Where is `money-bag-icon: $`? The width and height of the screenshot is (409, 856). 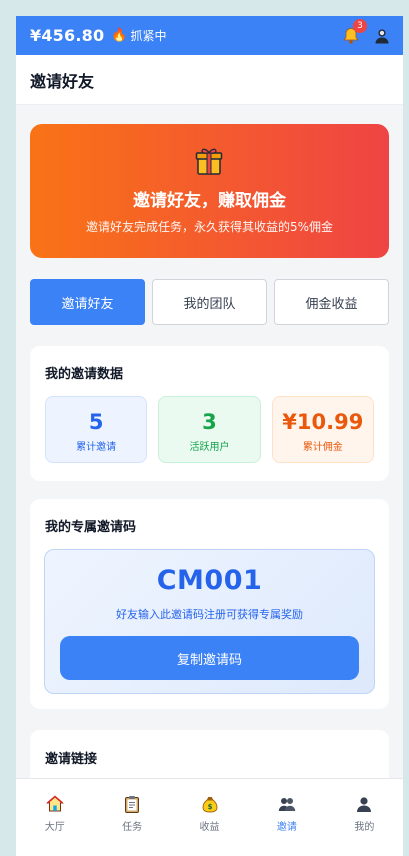 money-bag-icon: $ is located at coordinates (209, 805).